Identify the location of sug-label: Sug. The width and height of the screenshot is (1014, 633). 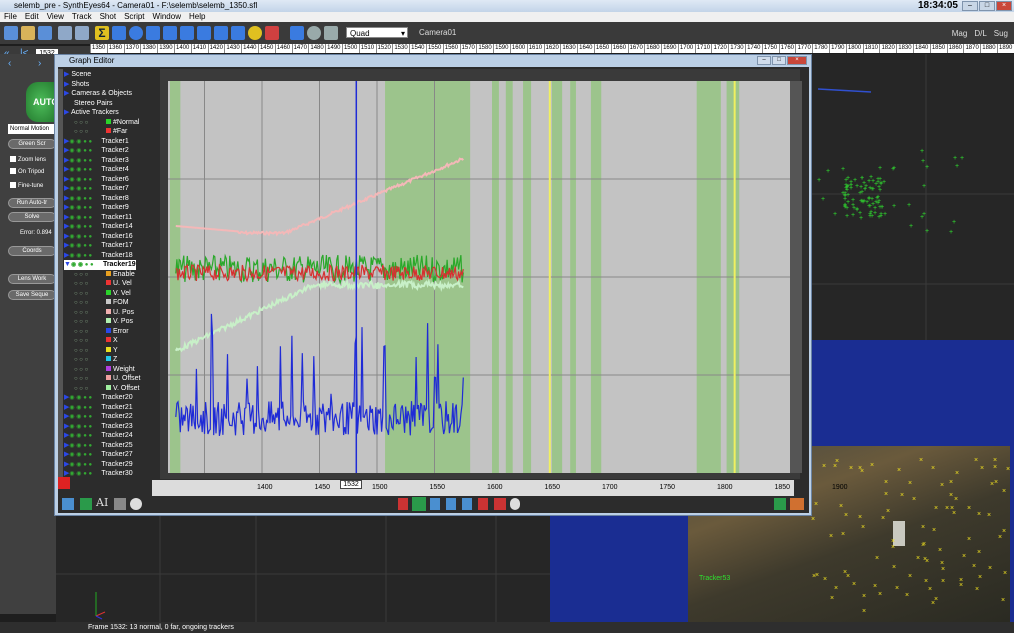
(1001, 33).